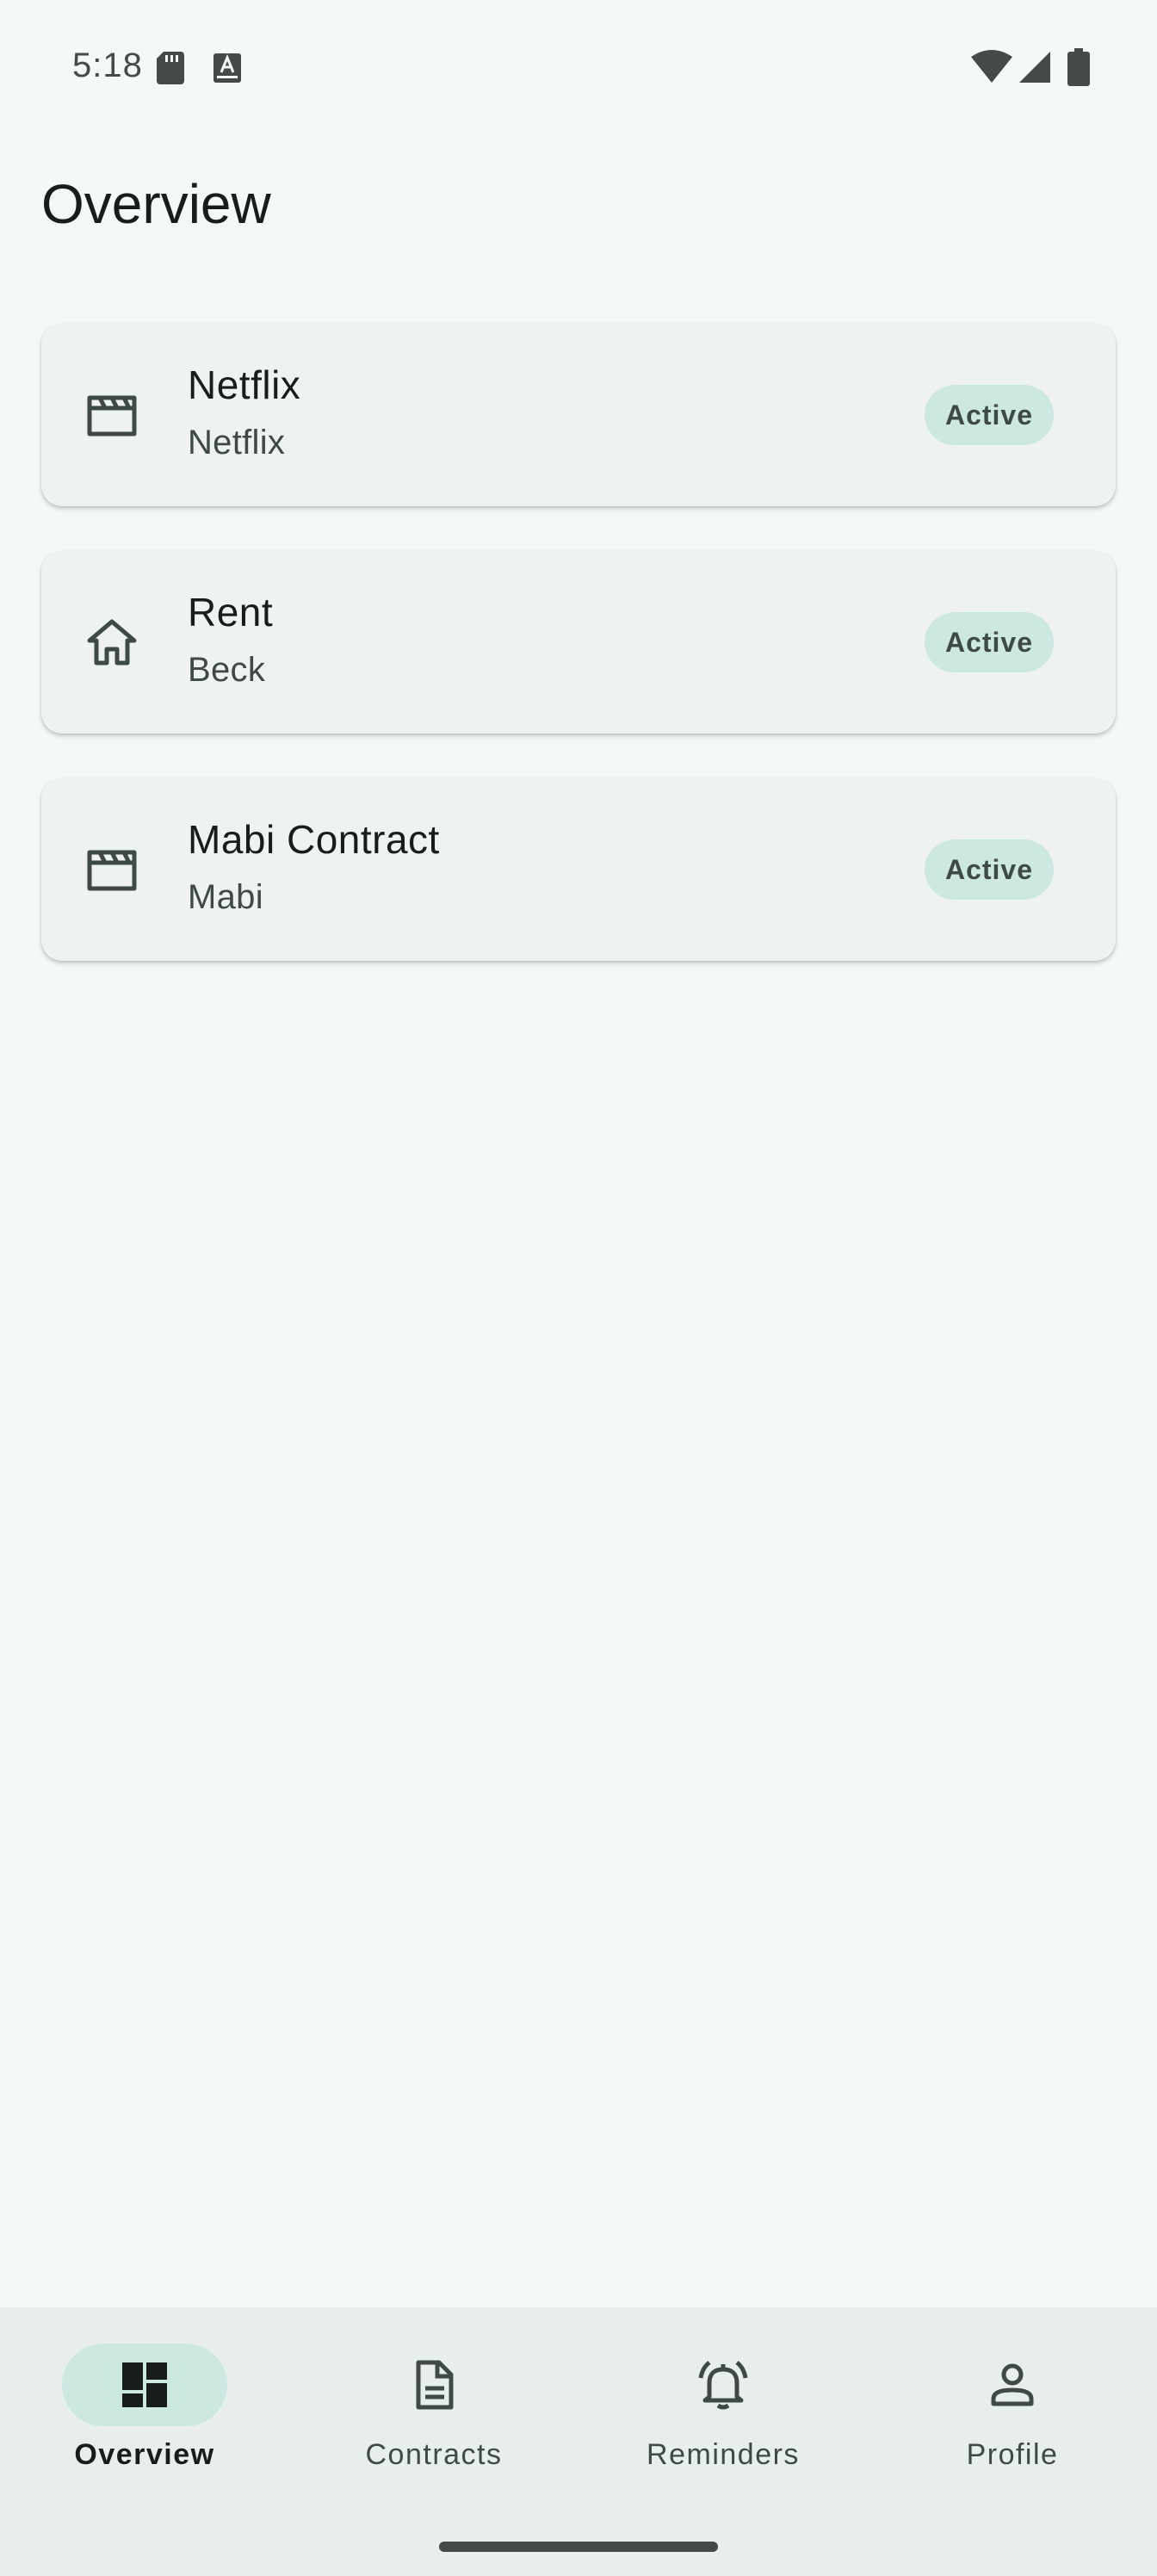 Image resolution: width=1157 pixels, height=2576 pixels. I want to click on battery-icon, so click(1078, 67).